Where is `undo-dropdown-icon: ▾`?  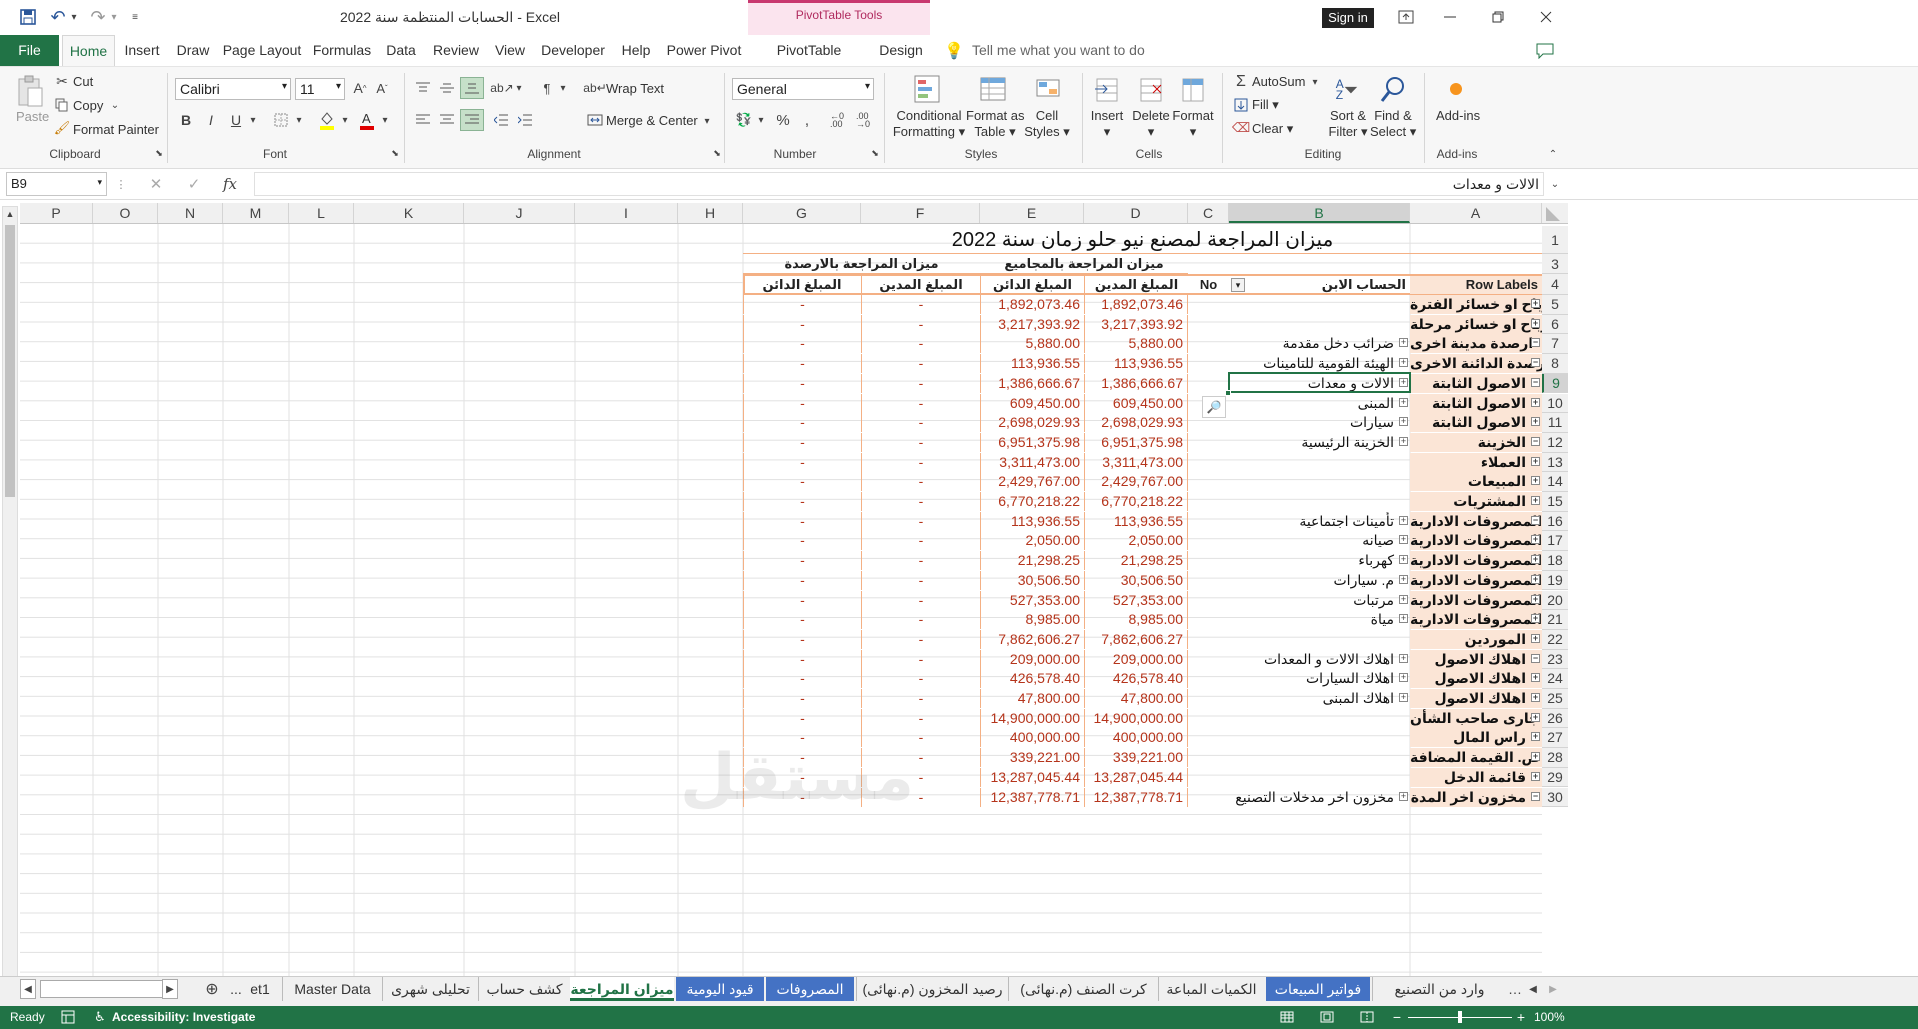 undo-dropdown-icon: ▾ is located at coordinates (74, 17).